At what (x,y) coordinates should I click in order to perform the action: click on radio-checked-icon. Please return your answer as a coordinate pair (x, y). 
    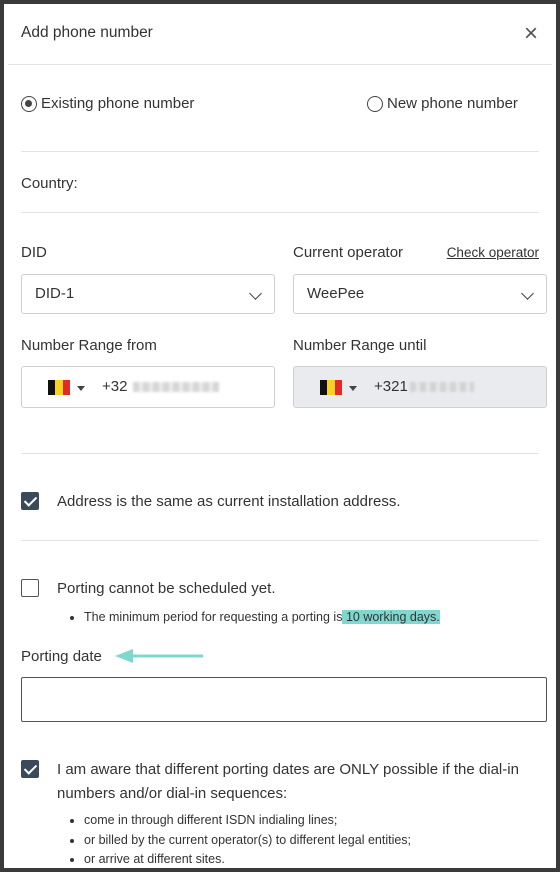
    Looking at the image, I should click on (29, 103).